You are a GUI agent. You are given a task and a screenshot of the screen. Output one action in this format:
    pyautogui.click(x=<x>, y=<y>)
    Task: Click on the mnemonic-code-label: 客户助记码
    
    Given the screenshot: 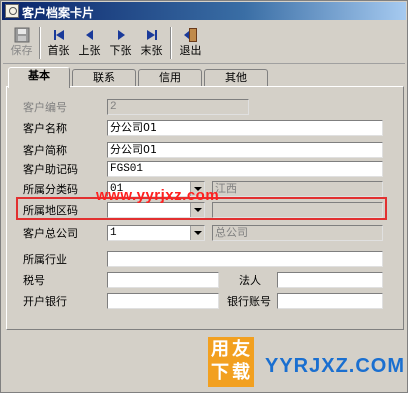 What is the action you would take?
    pyautogui.click(x=50, y=169)
    